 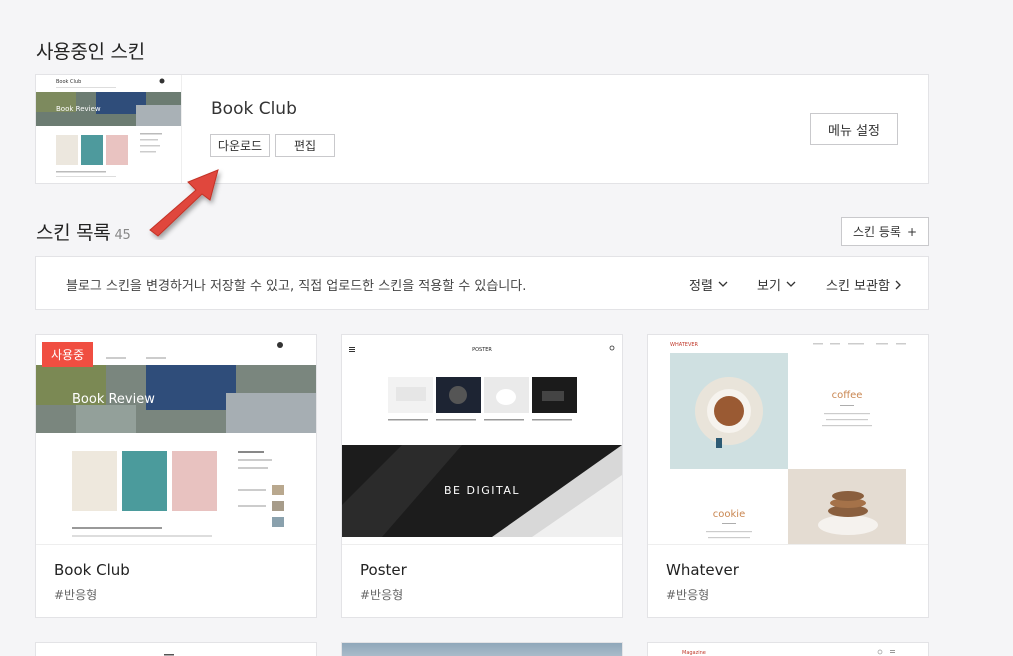 I want to click on skin-list-title: 스킨 목록, so click(x=73, y=233).